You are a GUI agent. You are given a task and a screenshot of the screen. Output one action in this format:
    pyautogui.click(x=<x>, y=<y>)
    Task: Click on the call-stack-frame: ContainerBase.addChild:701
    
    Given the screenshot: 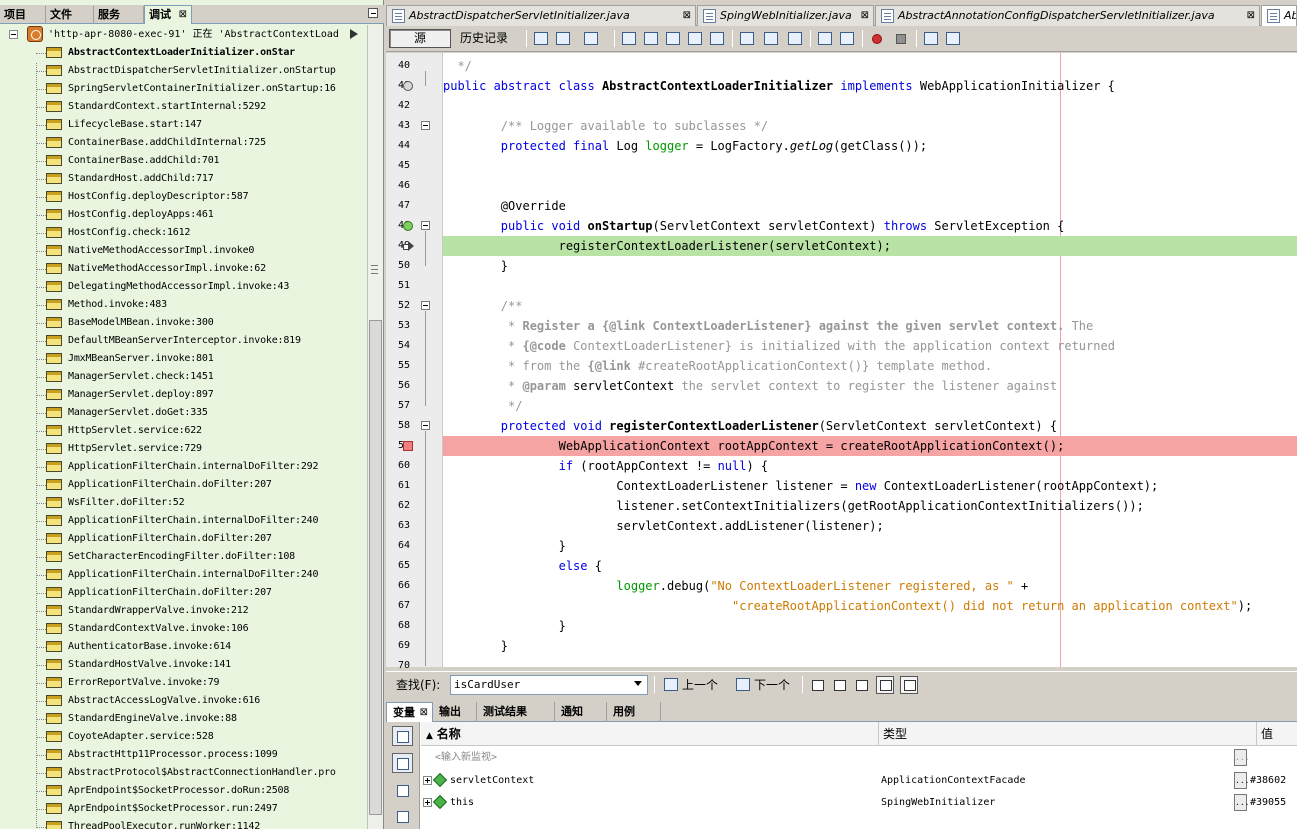 What is the action you would take?
    pyautogui.click(x=183, y=161)
    